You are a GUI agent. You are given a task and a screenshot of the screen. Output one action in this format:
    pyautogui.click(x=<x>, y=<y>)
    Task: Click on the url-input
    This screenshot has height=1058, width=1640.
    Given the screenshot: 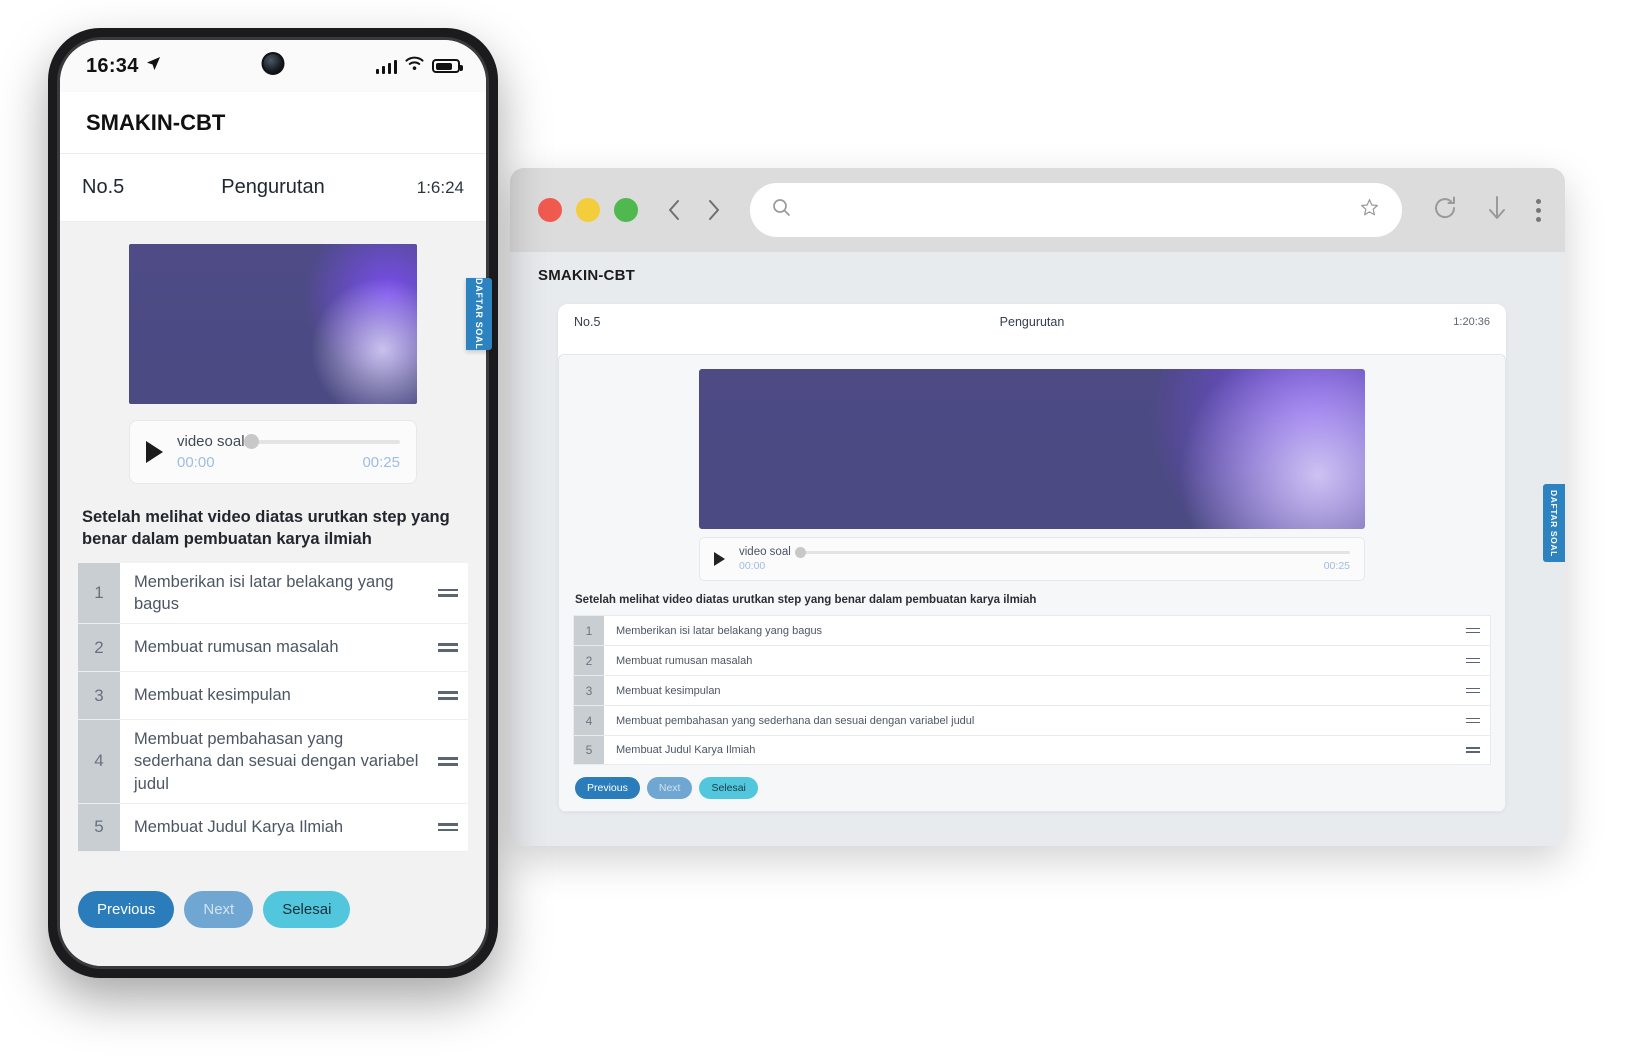 What is the action you would take?
    pyautogui.click(x=1075, y=210)
    